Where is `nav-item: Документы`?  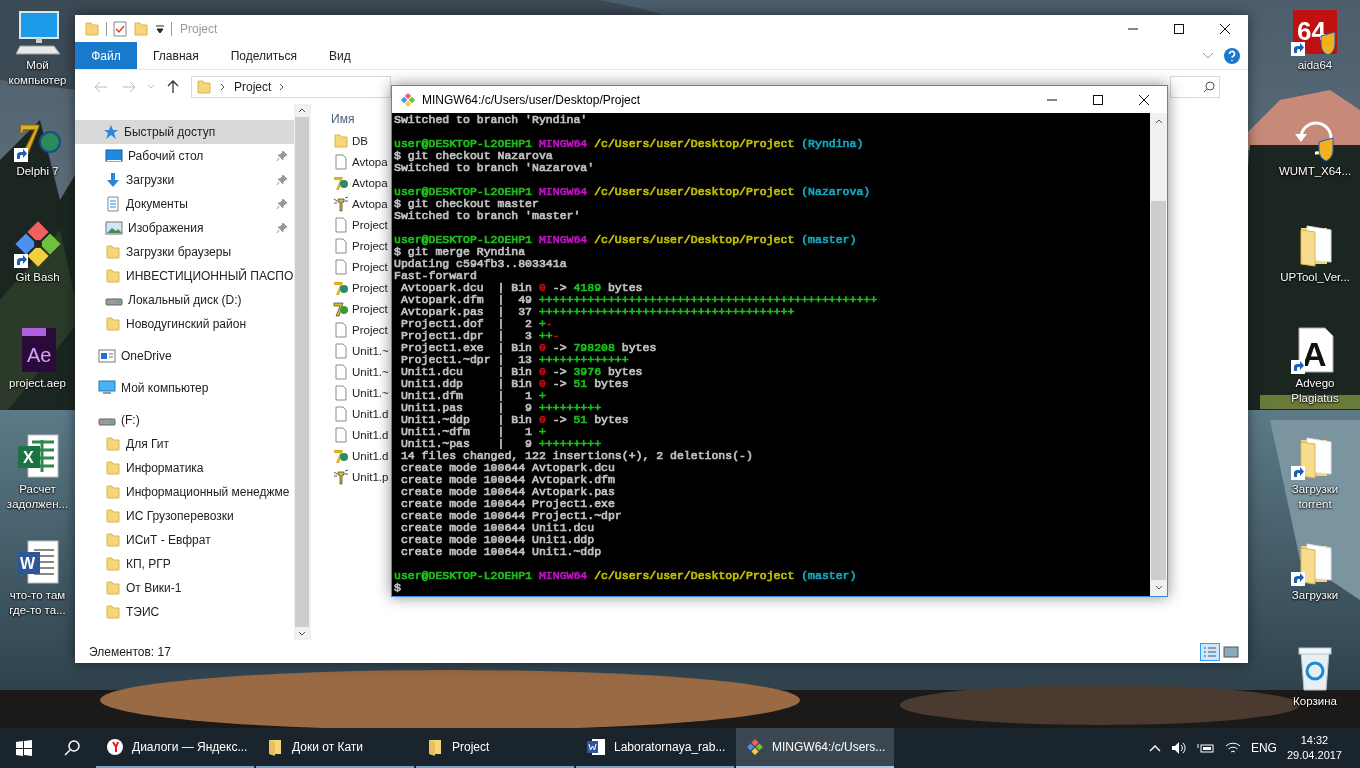
nav-item: Документы is located at coordinates (184, 204).